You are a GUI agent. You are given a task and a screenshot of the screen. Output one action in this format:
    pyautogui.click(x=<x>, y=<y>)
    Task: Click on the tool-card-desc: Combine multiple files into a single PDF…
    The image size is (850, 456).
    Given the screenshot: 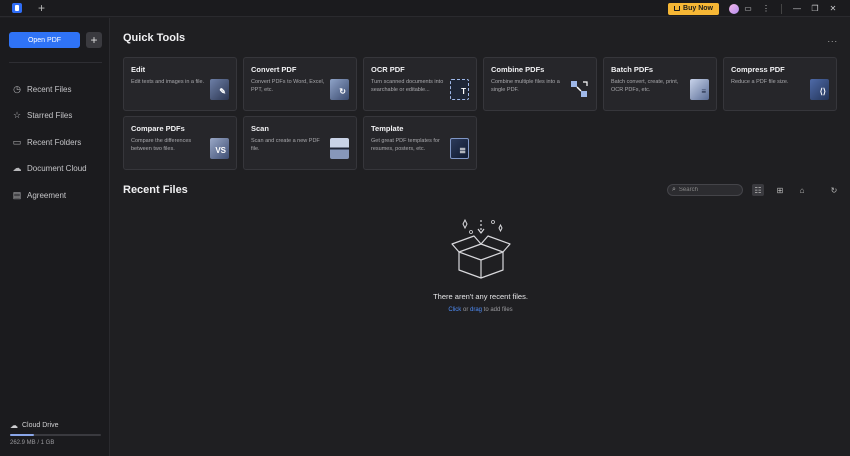 What is the action you would take?
    pyautogui.click(x=525, y=86)
    